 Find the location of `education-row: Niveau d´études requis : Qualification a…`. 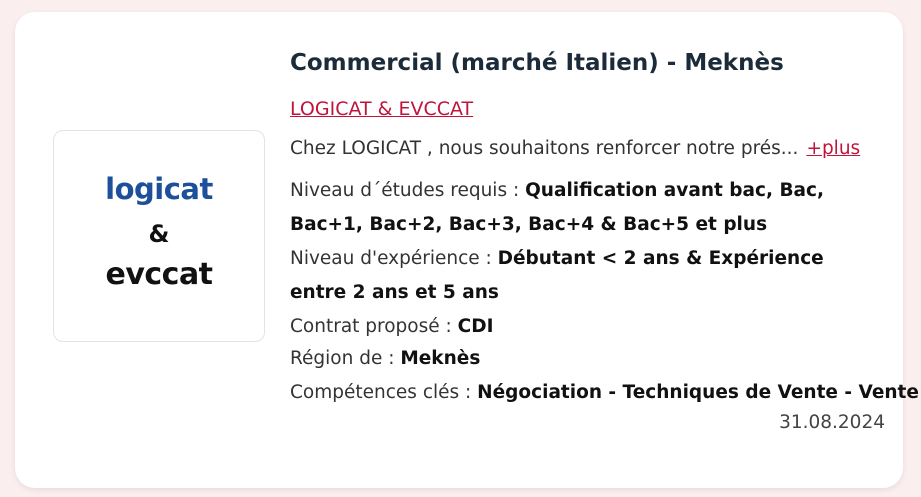

education-row: Niveau d´études requis : Qualification a… is located at coordinates (585, 208).